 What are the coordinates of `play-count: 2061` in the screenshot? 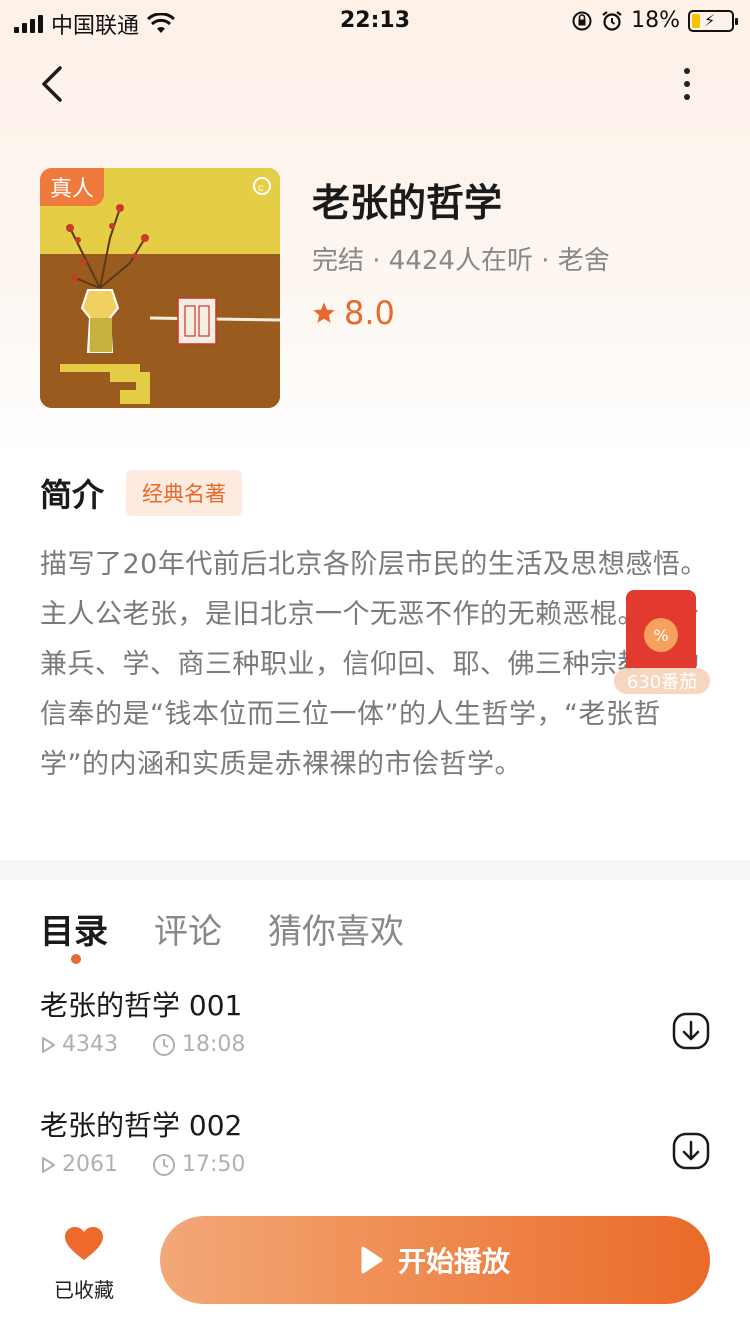 It's located at (90, 1164).